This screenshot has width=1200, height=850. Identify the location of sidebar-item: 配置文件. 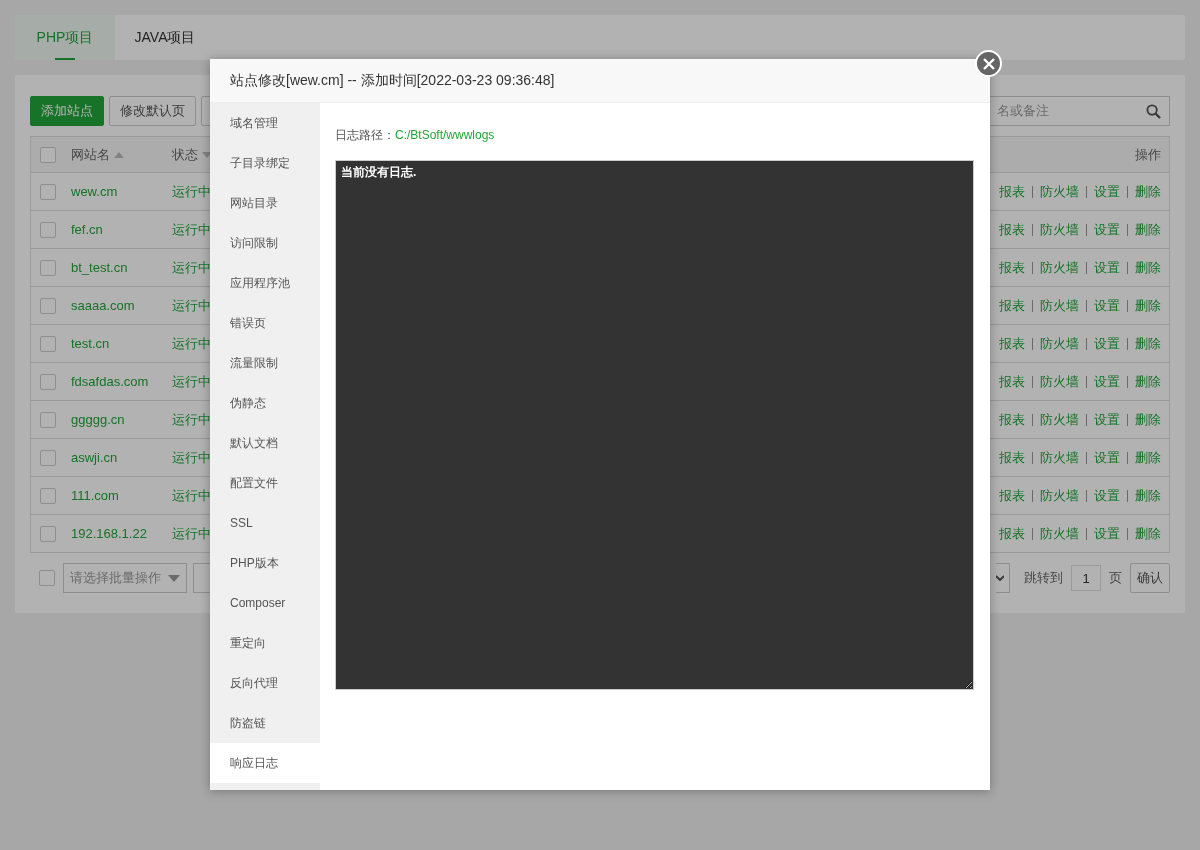
(265, 483).